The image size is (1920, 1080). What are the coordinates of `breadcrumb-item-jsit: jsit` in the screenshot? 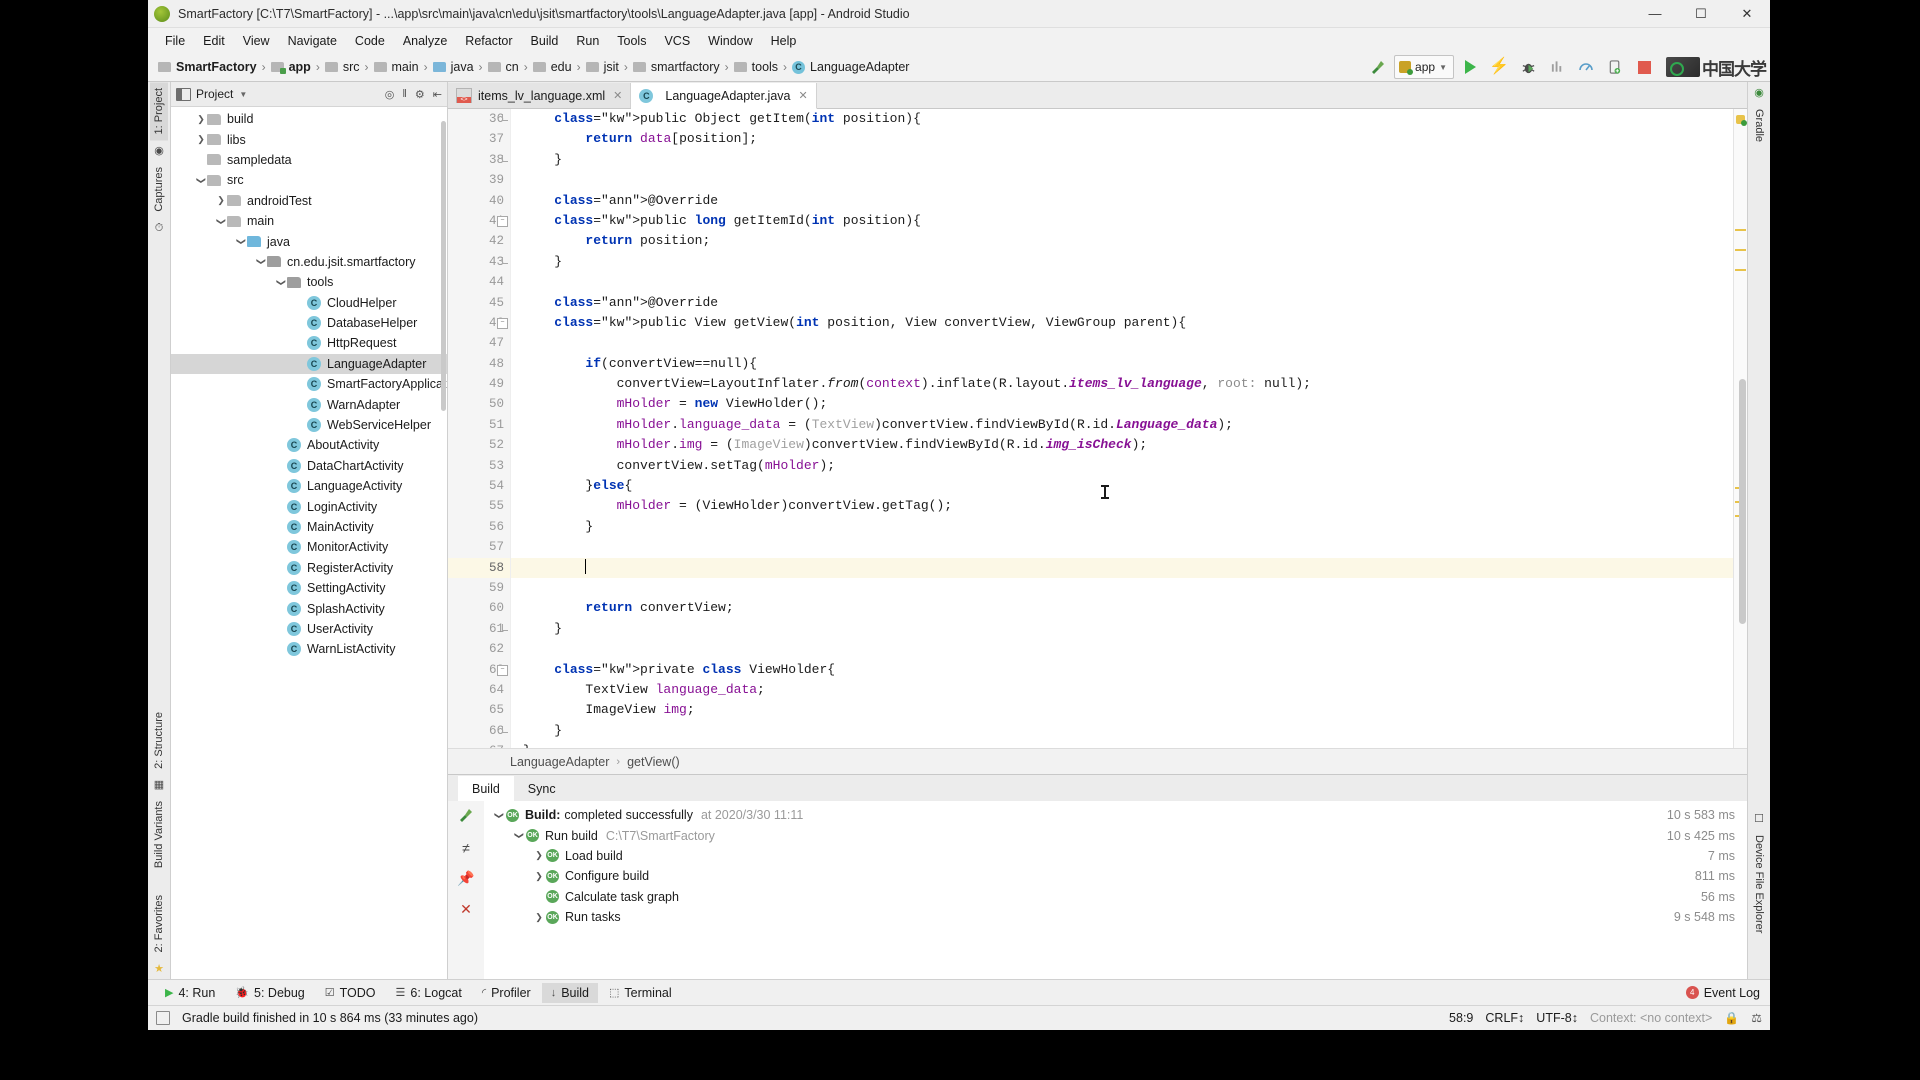 It's located at (602, 67).